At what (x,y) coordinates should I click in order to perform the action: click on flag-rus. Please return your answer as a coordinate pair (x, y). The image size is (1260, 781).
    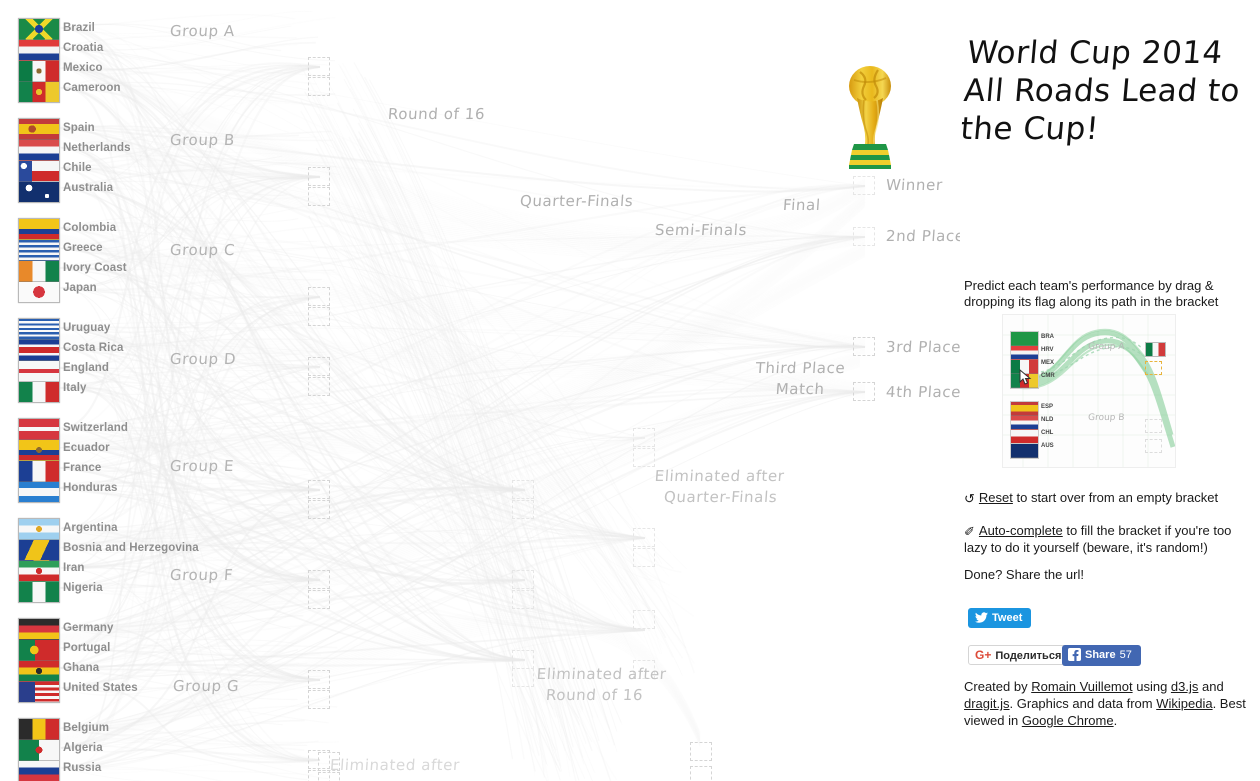
    Looking at the image, I should click on (39, 771).